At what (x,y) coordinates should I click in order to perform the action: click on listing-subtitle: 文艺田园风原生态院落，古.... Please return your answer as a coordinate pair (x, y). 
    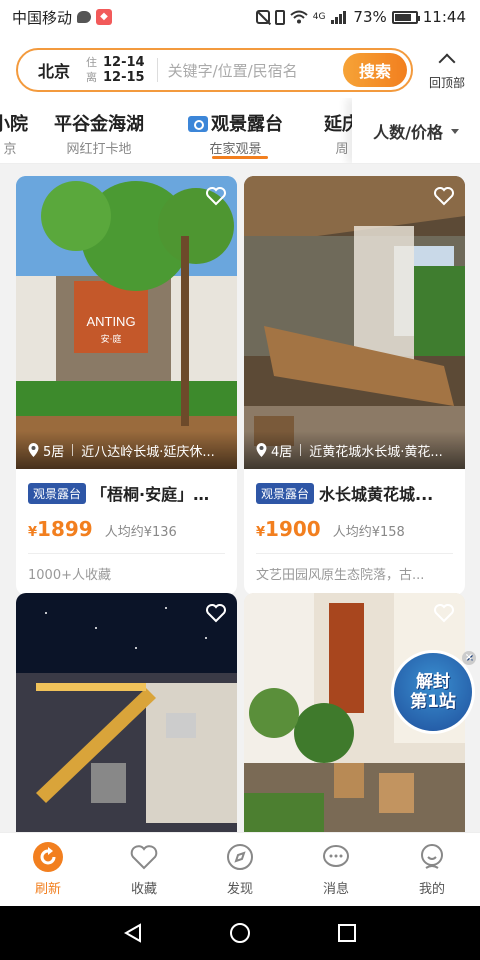
    Looking at the image, I should click on (340, 575).